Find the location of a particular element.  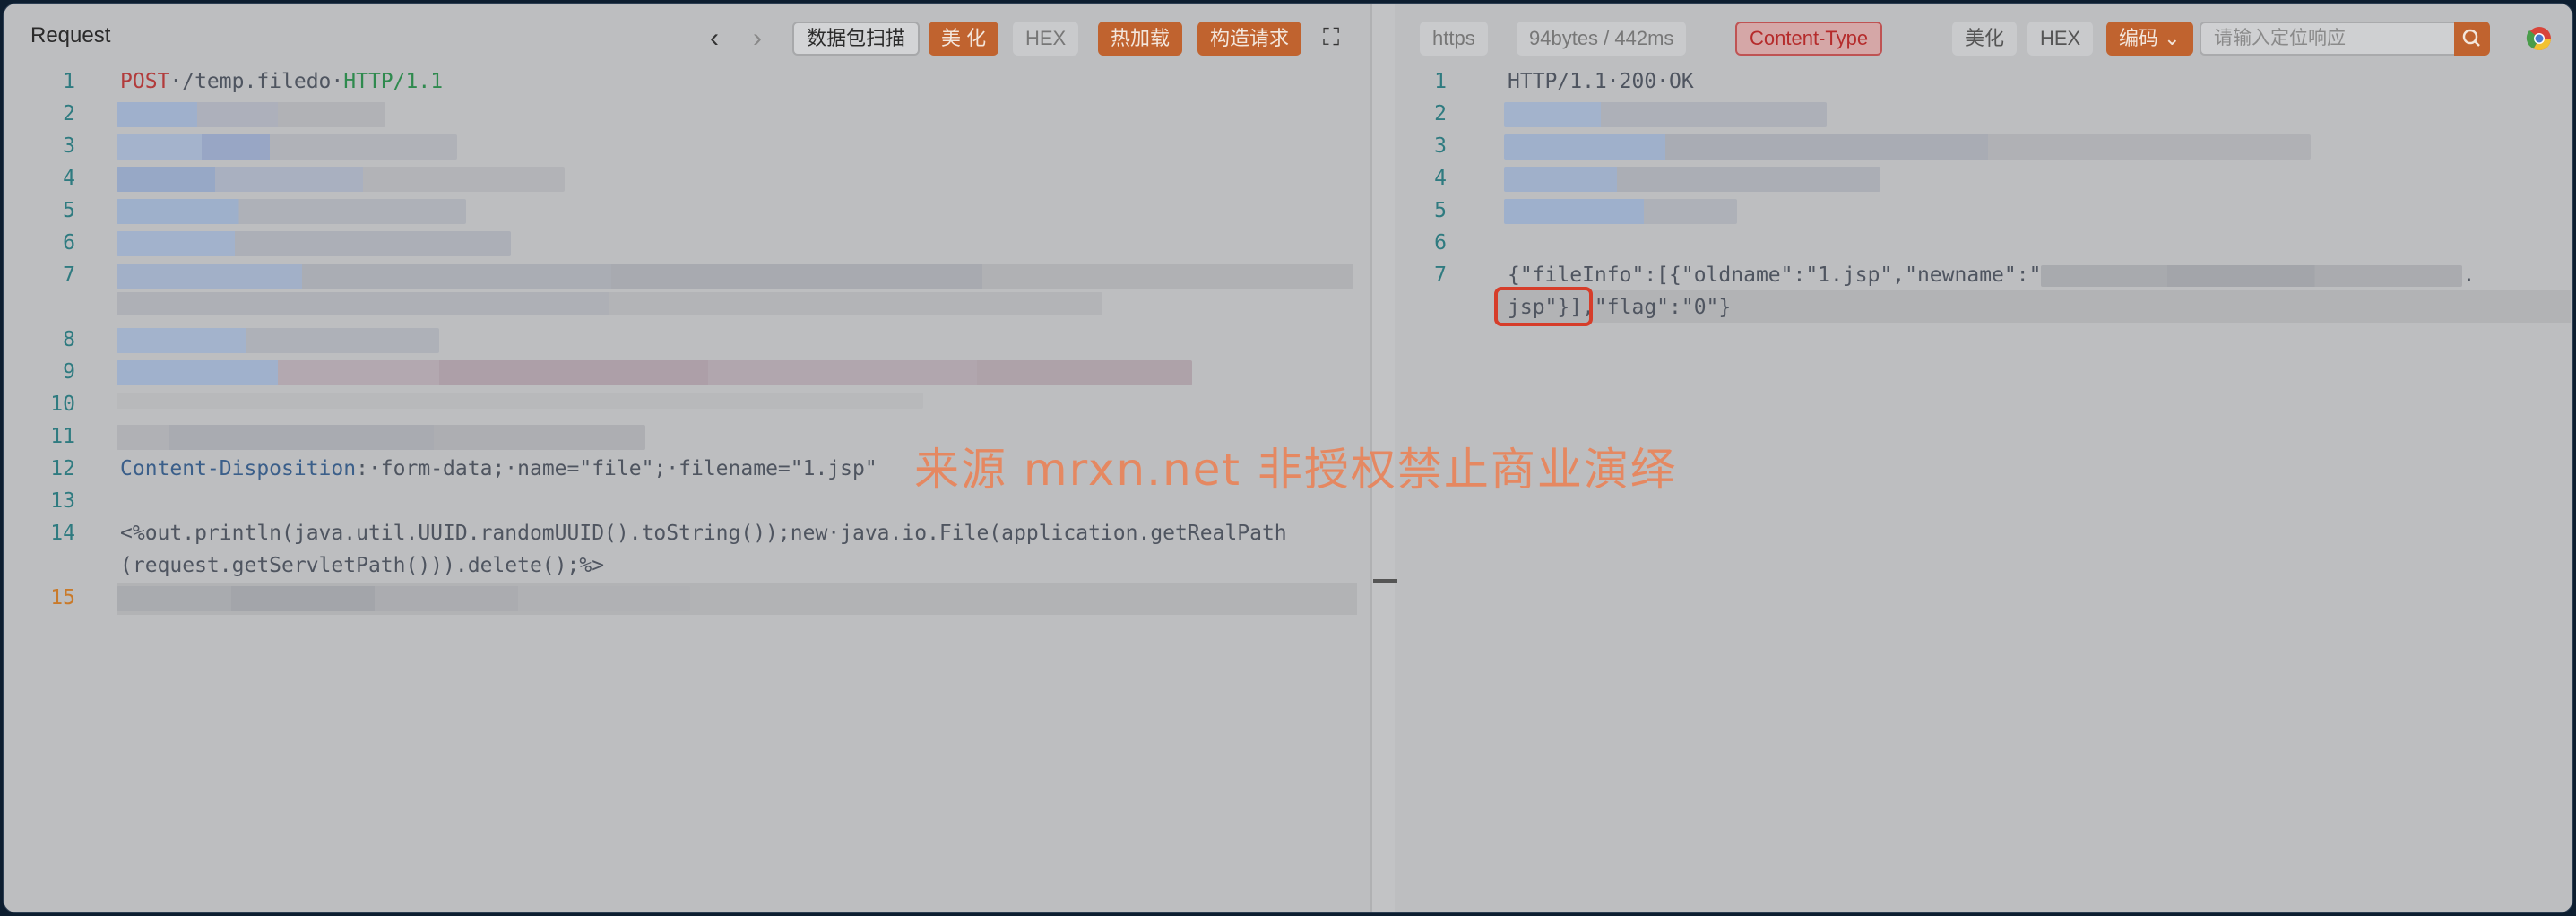

status-line: HTTP/1.1·200·OK is located at coordinates (1601, 81).